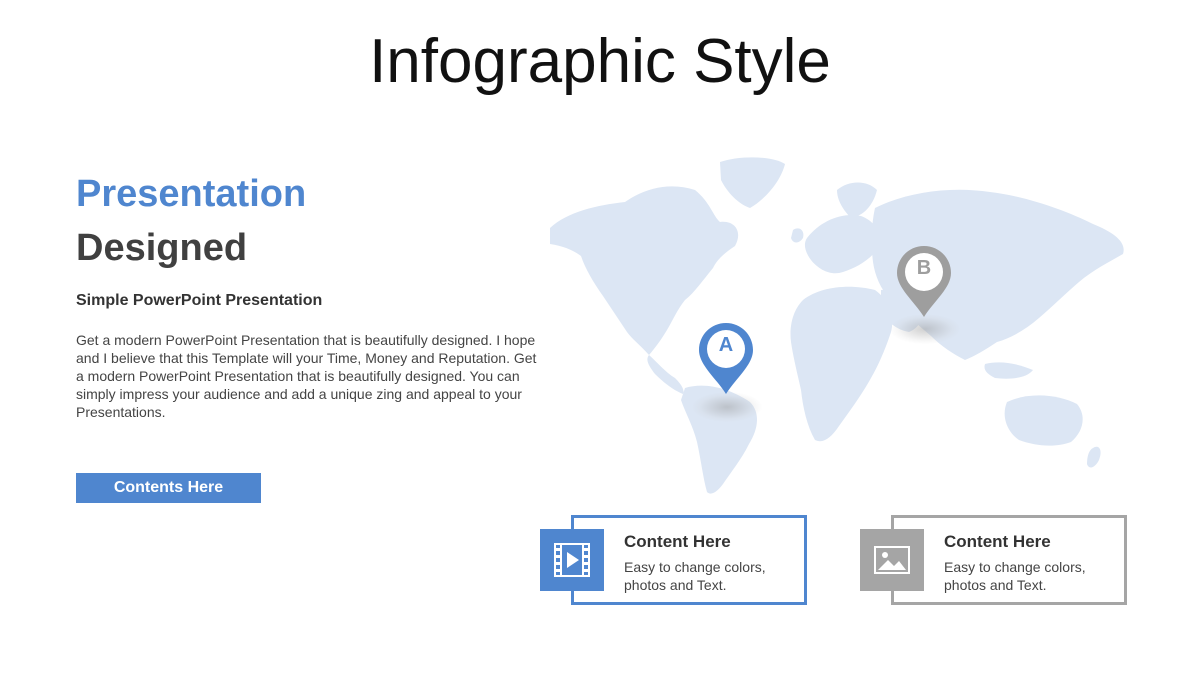  Describe the element at coordinates (1008, 370) in the screenshot. I see `indonesia-shape` at that location.